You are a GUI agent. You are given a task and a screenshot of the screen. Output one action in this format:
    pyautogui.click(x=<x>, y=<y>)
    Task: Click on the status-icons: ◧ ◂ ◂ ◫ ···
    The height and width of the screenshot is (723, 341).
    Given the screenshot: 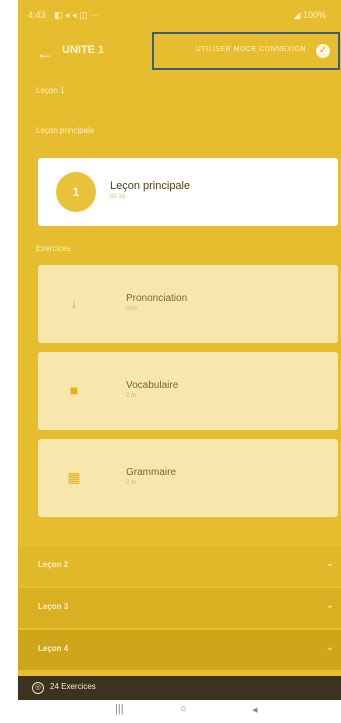 What is the action you would take?
    pyautogui.click(x=77, y=14)
    